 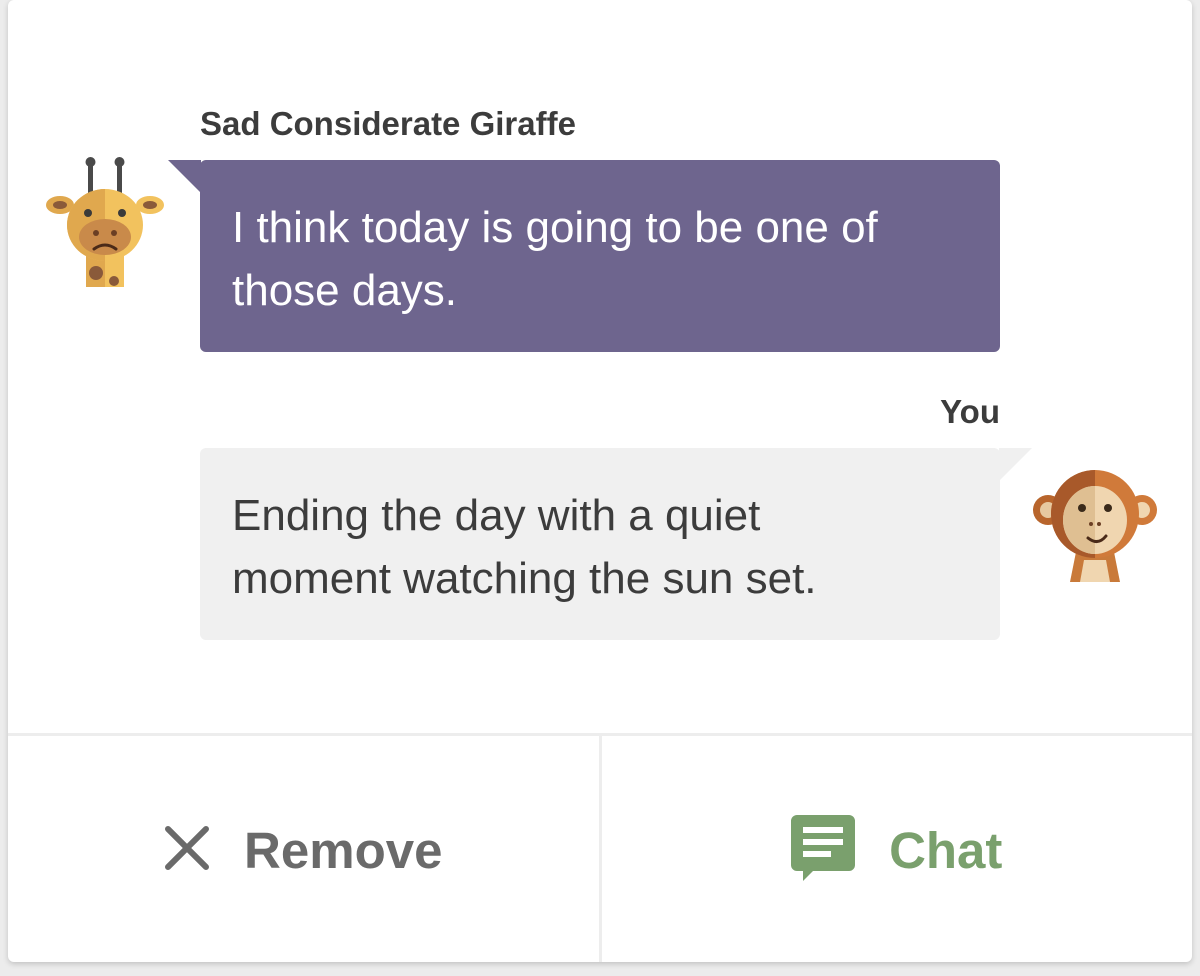 What do you see at coordinates (1095, 523) in the screenshot?
I see `monkey-avatar-icon` at bounding box center [1095, 523].